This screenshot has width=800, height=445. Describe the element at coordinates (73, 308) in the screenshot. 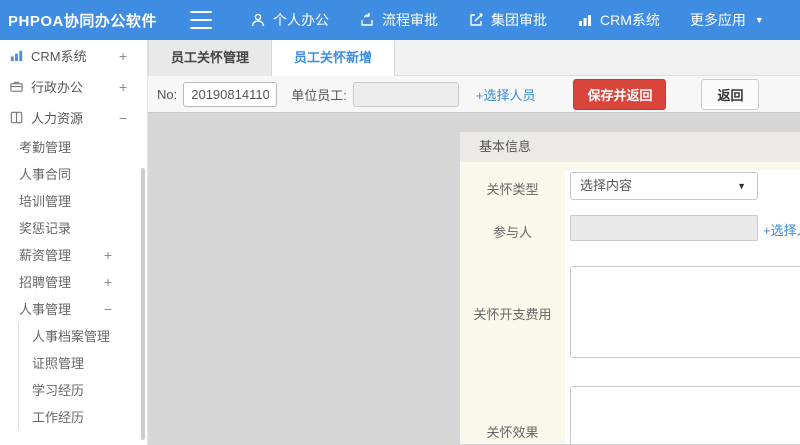

I see `sidebar-item-personnel: 人事管理 −` at that location.